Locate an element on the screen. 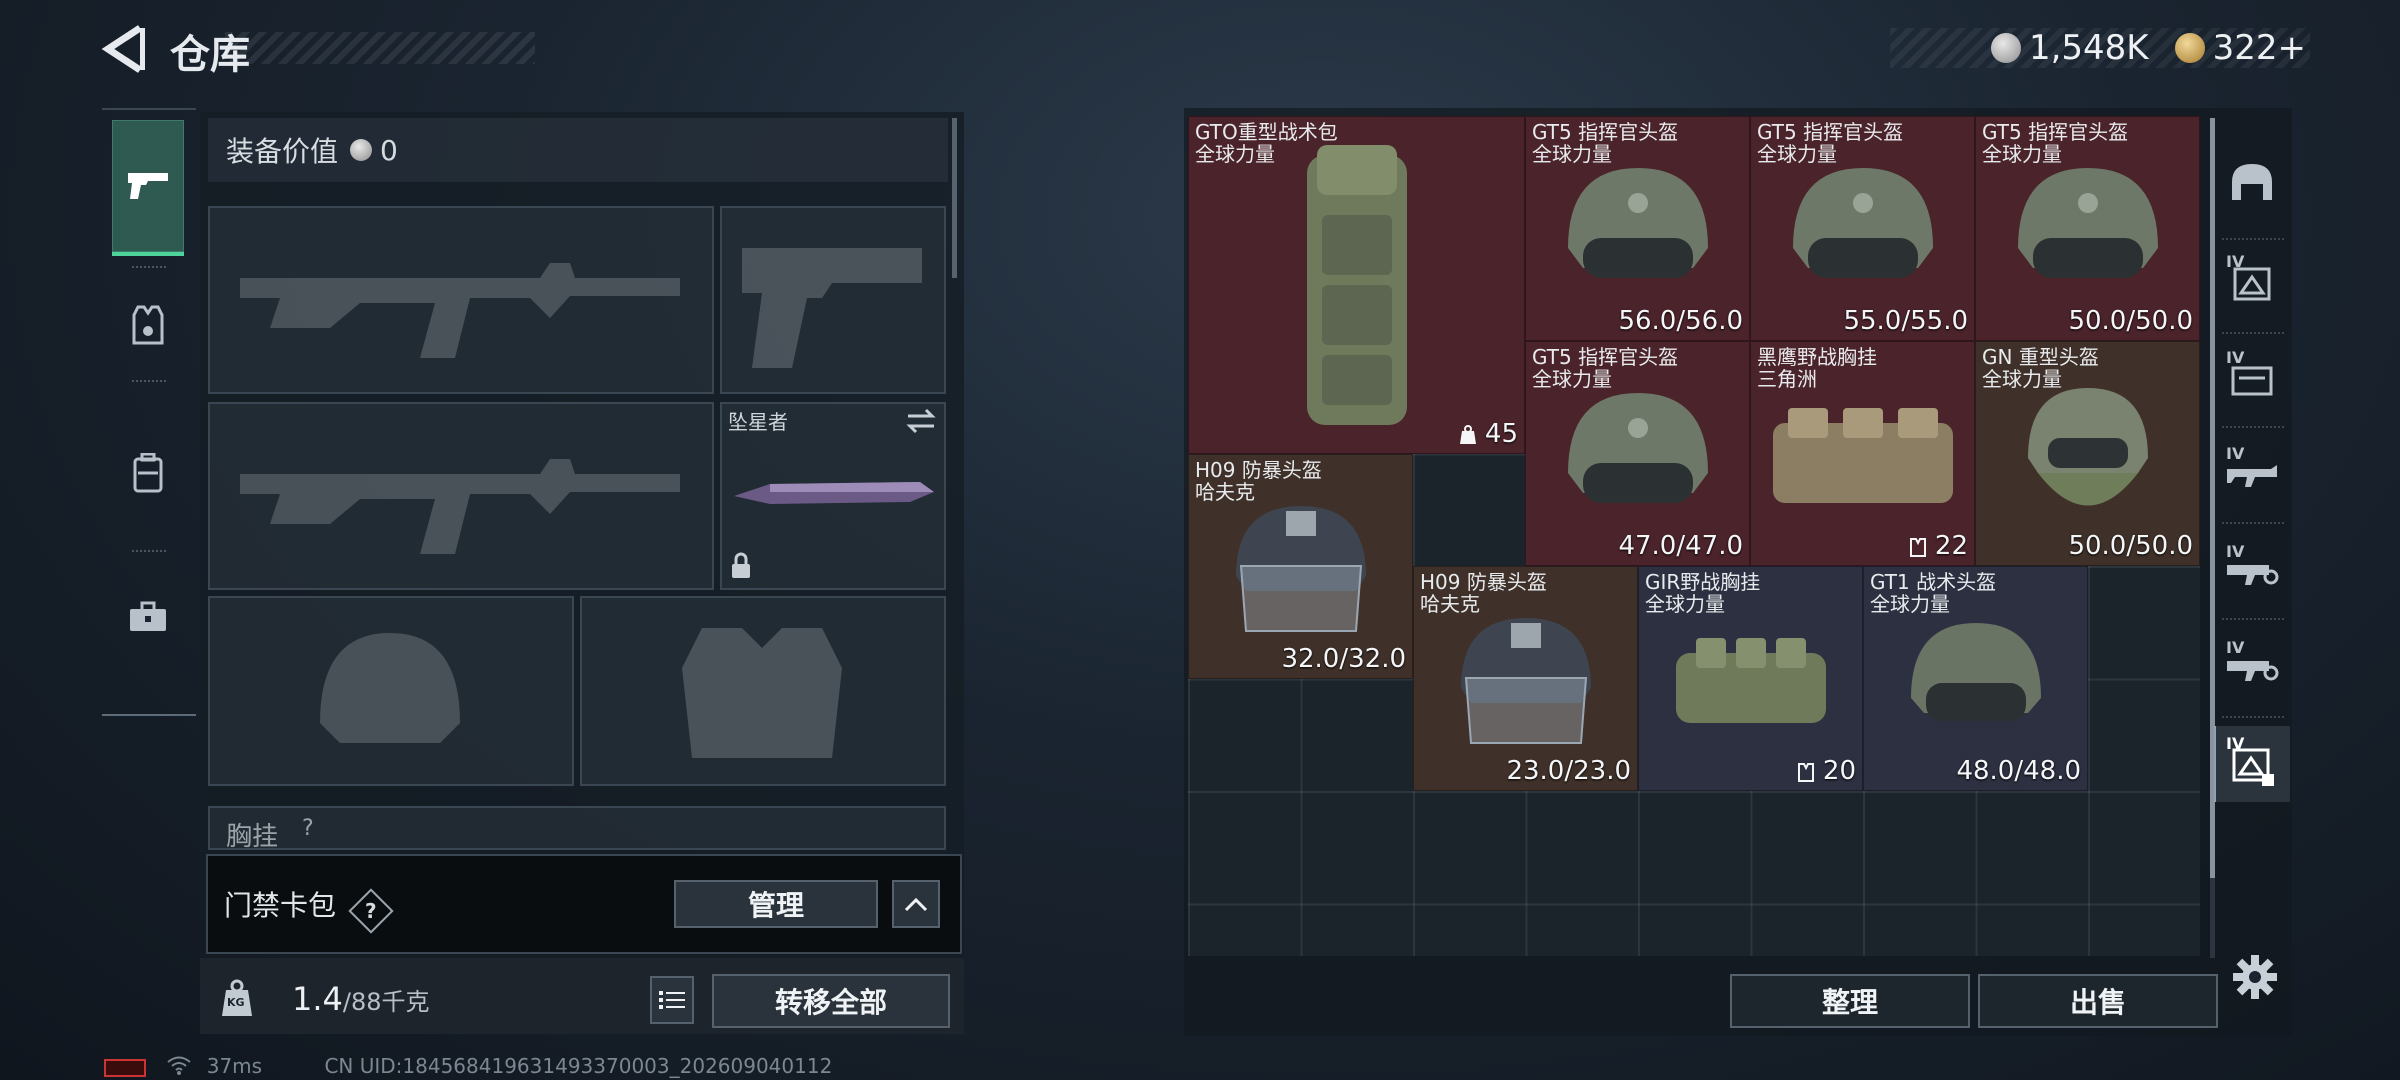 The height and width of the screenshot is (1080, 2400). backpack-item-icon is located at coordinates (1356, 285).